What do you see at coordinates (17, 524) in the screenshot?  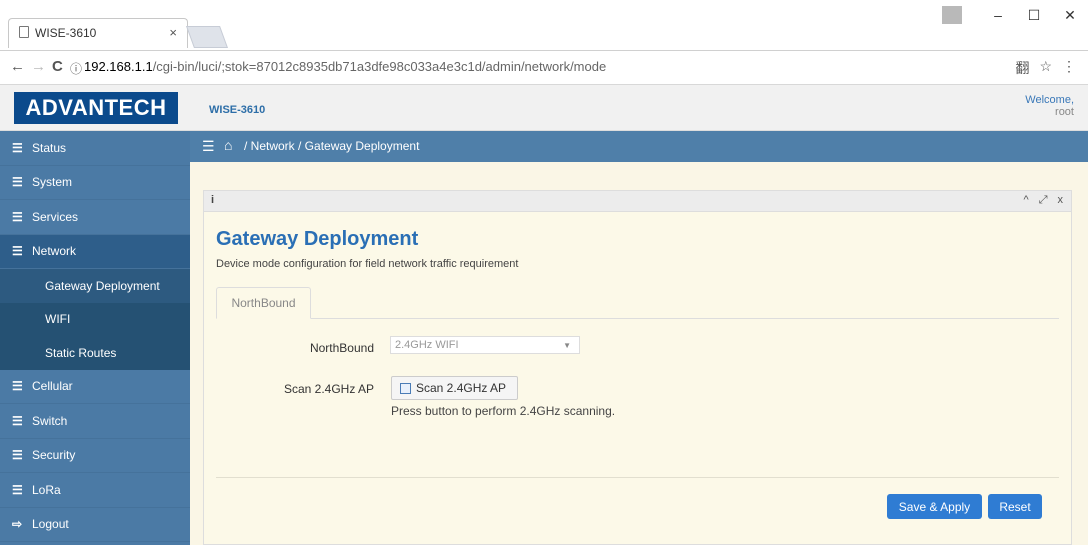 I see `logout-icon: ⇨` at bounding box center [17, 524].